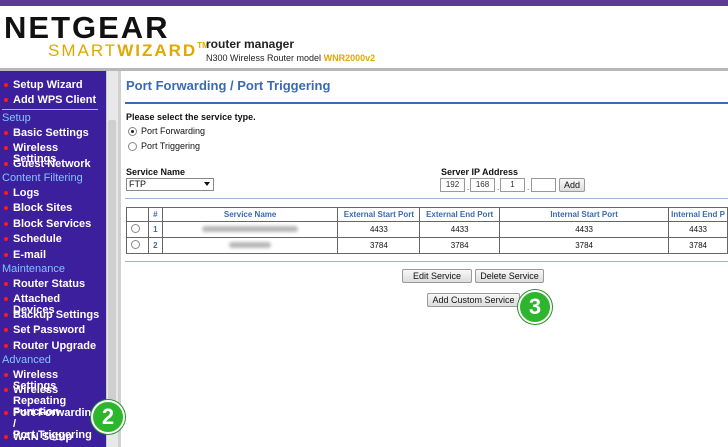 The image size is (728, 447). Describe the element at coordinates (53, 133) in the screenshot. I see `sidebar-item-basic-settings: Basic Settings` at that location.